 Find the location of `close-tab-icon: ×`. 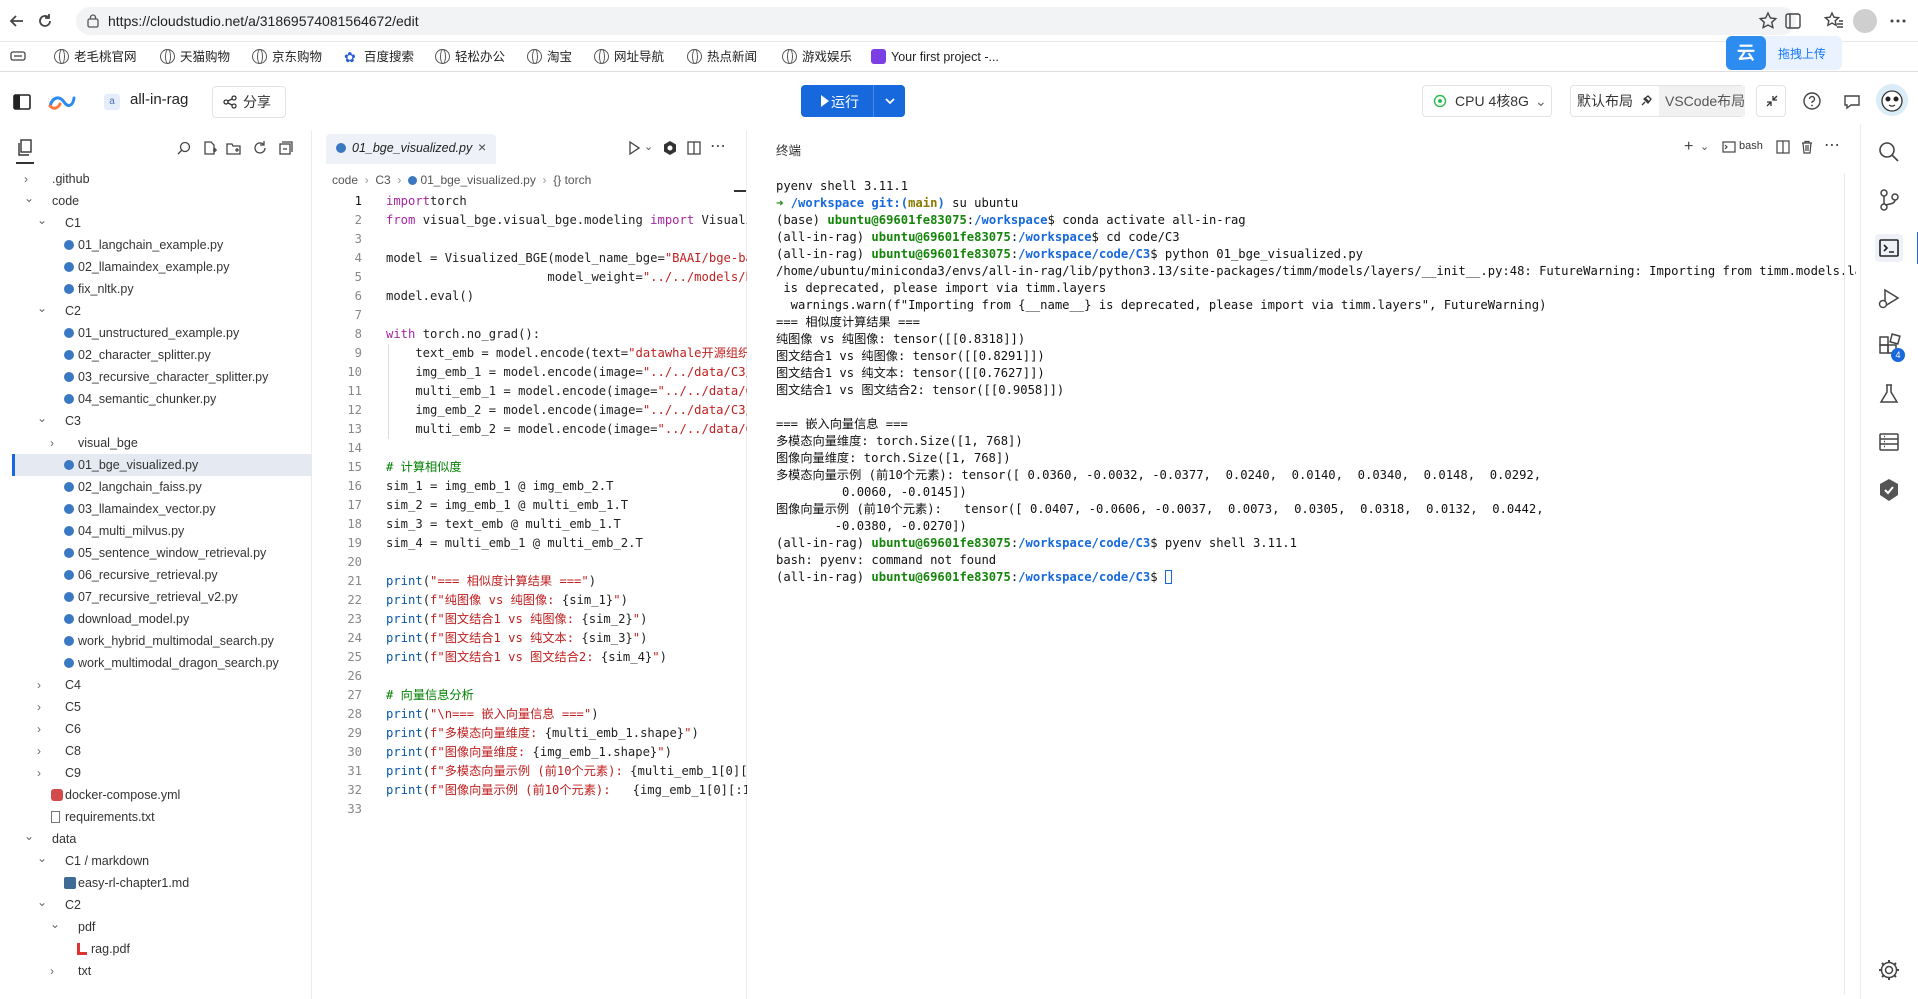

close-tab-icon: × is located at coordinates (482, 147).